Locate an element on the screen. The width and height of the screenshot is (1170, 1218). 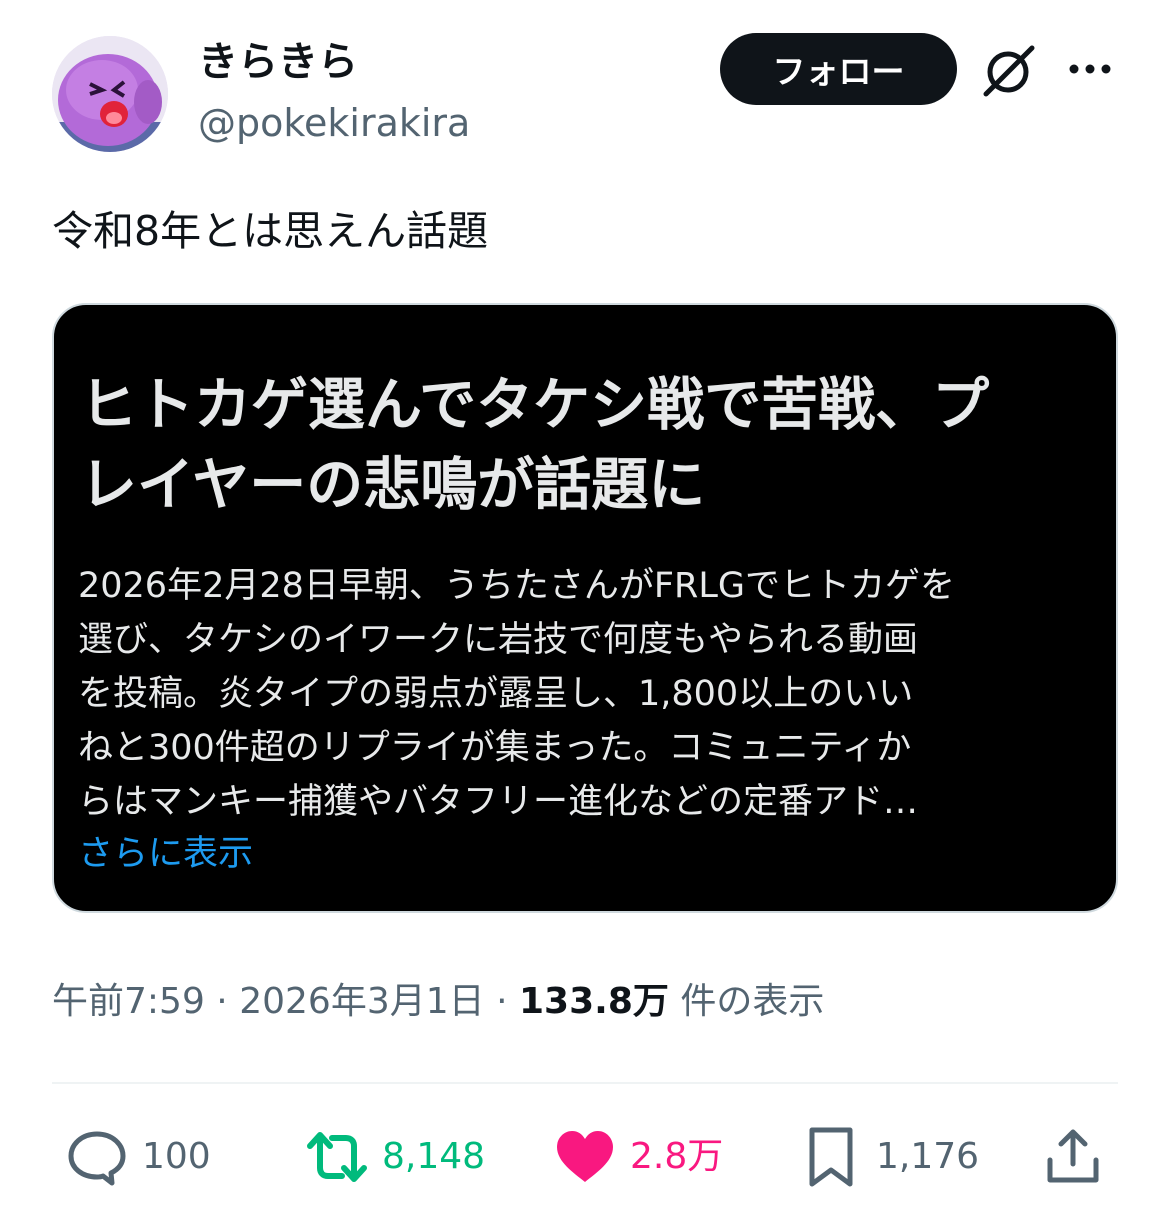
card-title-line: レイヤーの悲鳴が話題に is located at coordinates (393, 485).